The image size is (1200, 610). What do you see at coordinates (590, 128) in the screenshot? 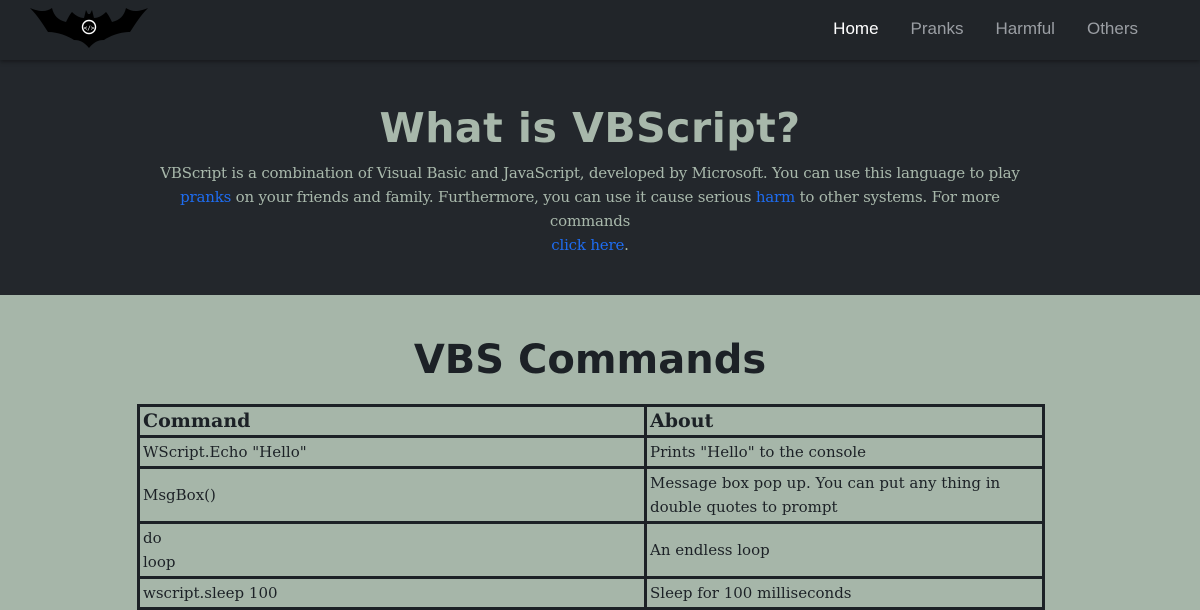
I see `hero-title: What is VBScript?` at bounding box center [590, 128].